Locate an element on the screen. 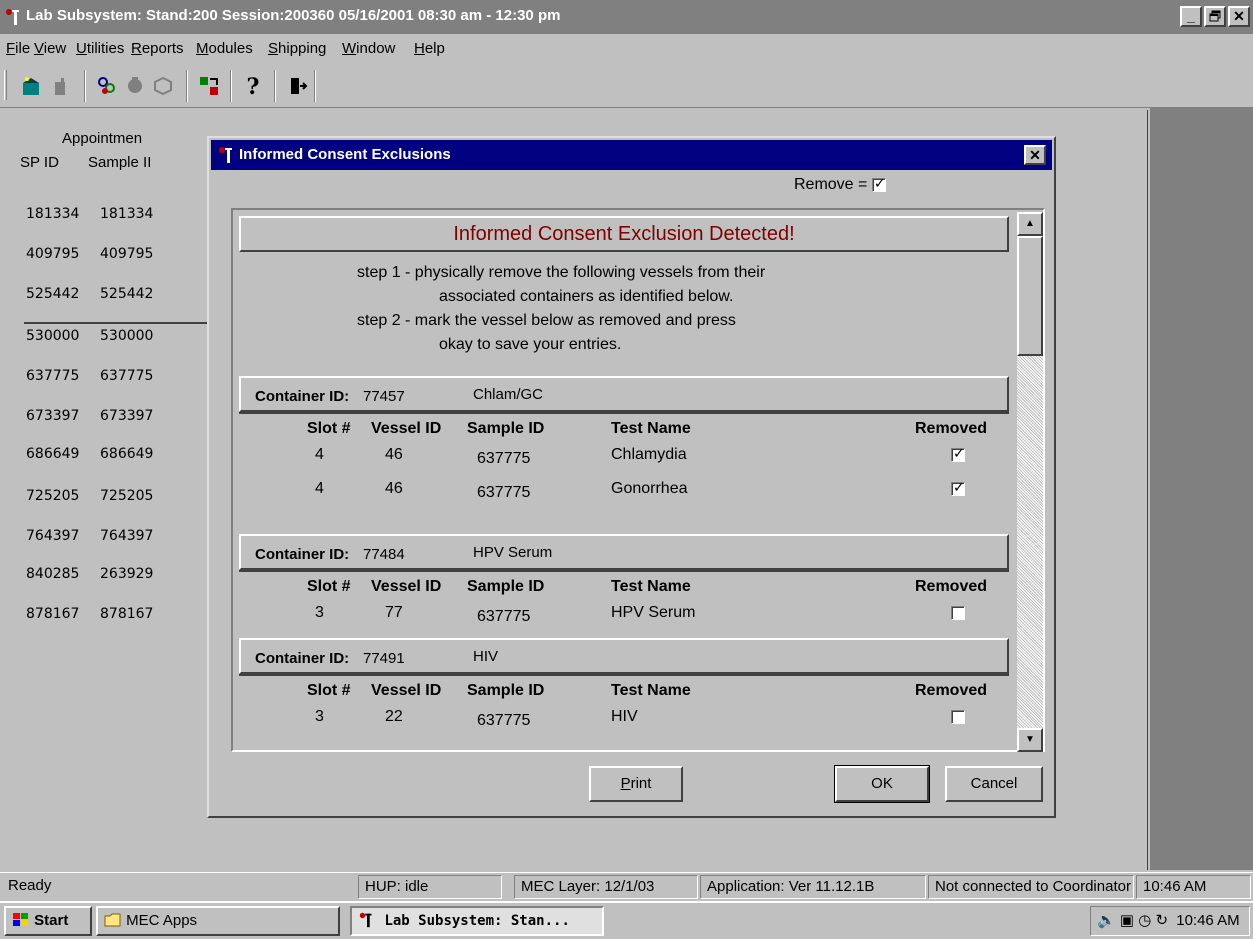 The image size is (1253, 939). menu-shipping: Shipping is located at coordinates (297, 48).